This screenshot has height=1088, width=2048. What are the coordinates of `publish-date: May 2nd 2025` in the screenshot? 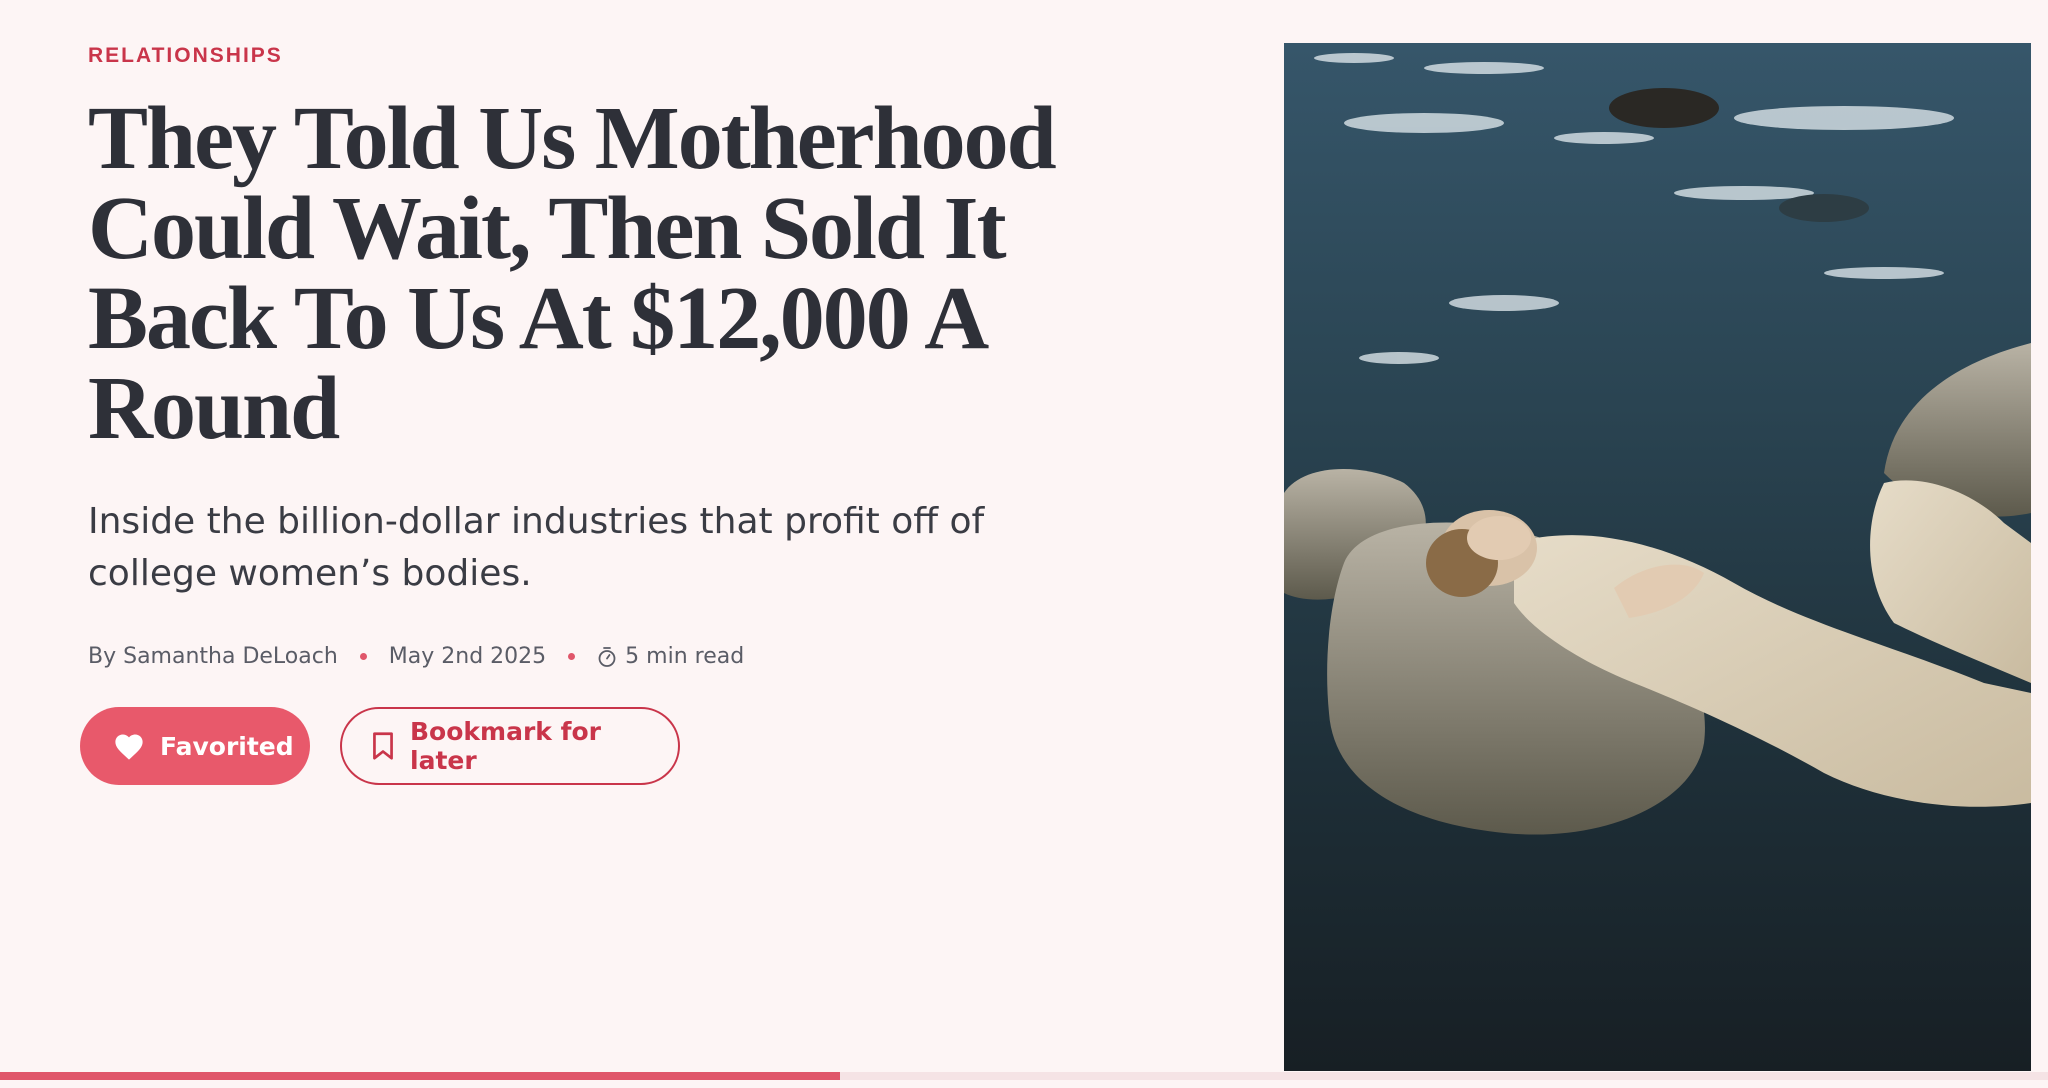 It's located at (467, 656).